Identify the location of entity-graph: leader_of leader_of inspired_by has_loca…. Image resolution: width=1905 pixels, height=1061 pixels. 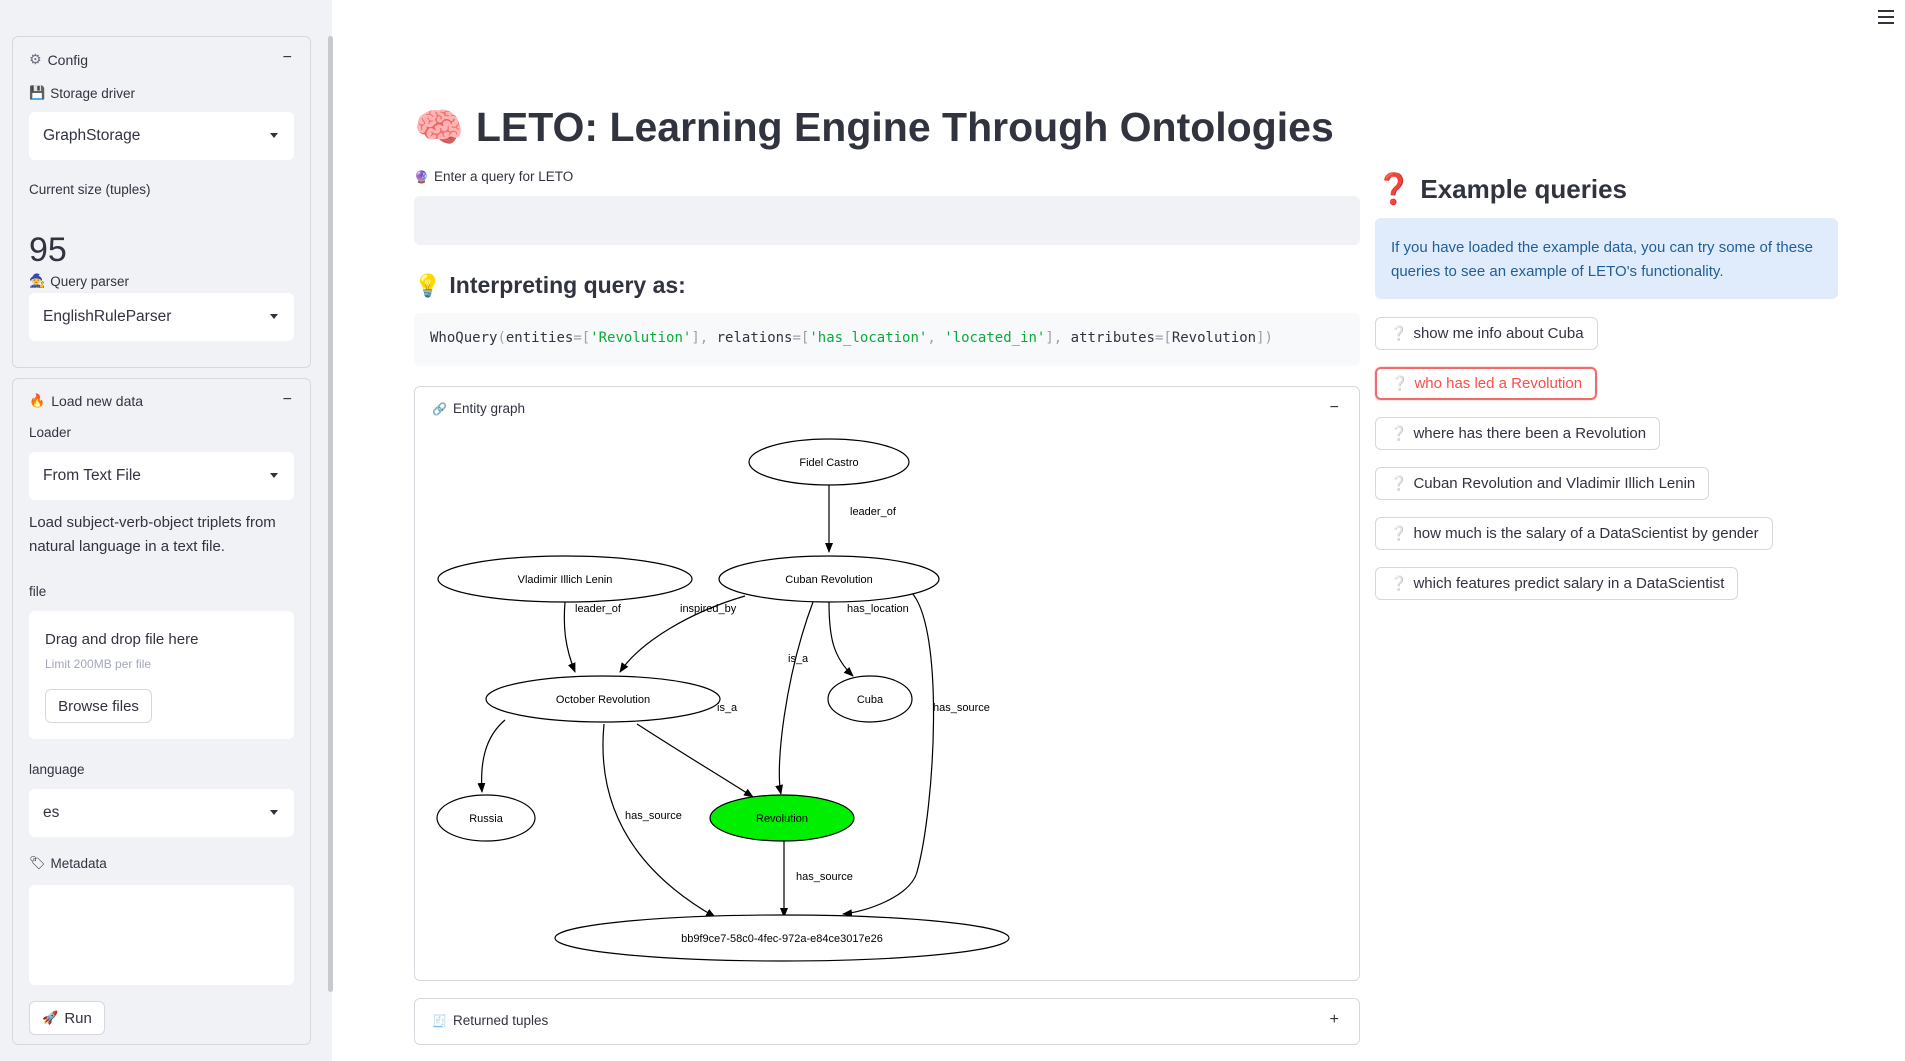
(723, 700).